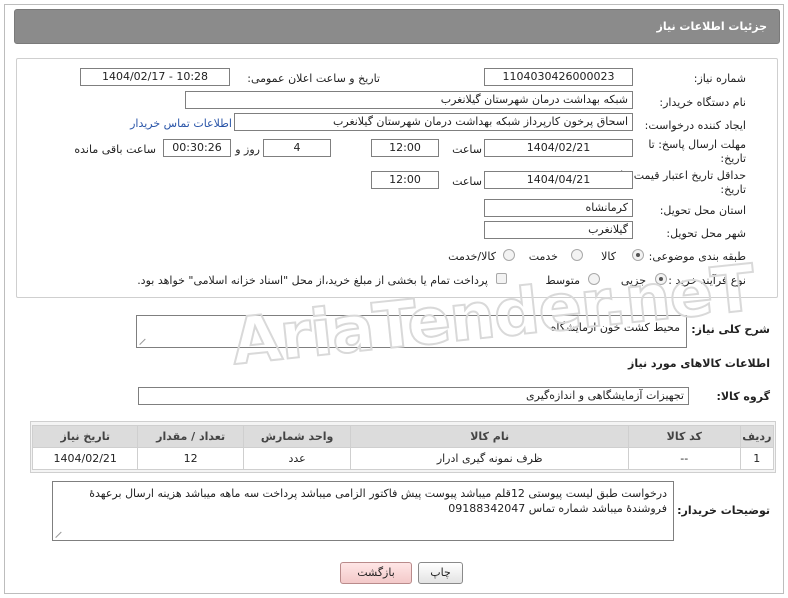 This screenshot has height=598, width=788. I want to click on category-goods-service-radio, so click(509, 255).